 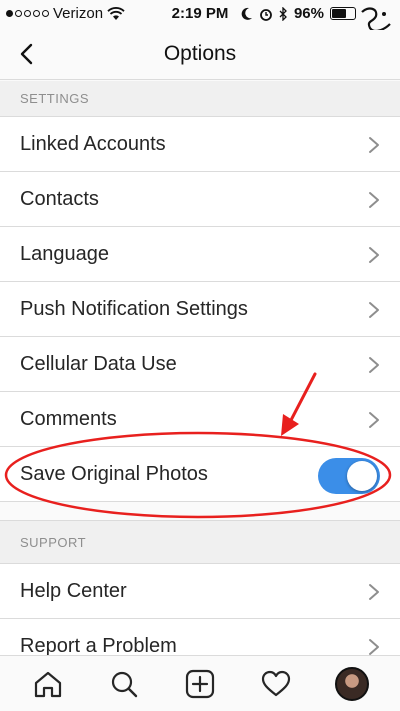 I want to click on row-language: Language, so click(x=200, y=254).